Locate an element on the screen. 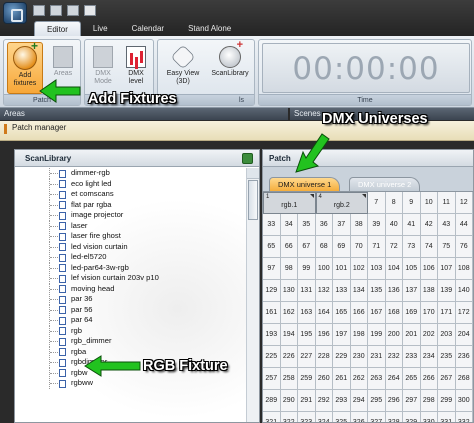 The height and width of the screenshot is (423, 474). tab-dmx-universe-1: DMX universe 1 is located at coordinates (305, 184).